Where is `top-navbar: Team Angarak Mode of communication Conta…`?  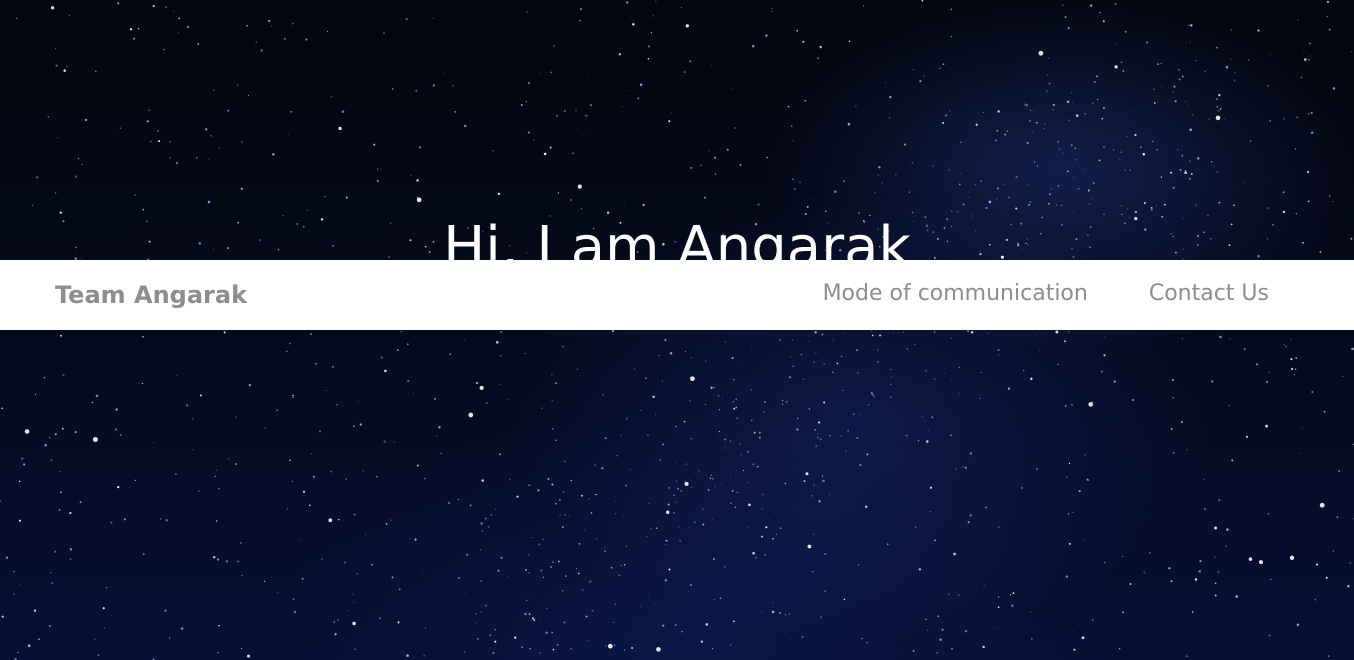
top-navbar: Team Angarak Mode of communication Conta… is located at coordinates (677, 295).